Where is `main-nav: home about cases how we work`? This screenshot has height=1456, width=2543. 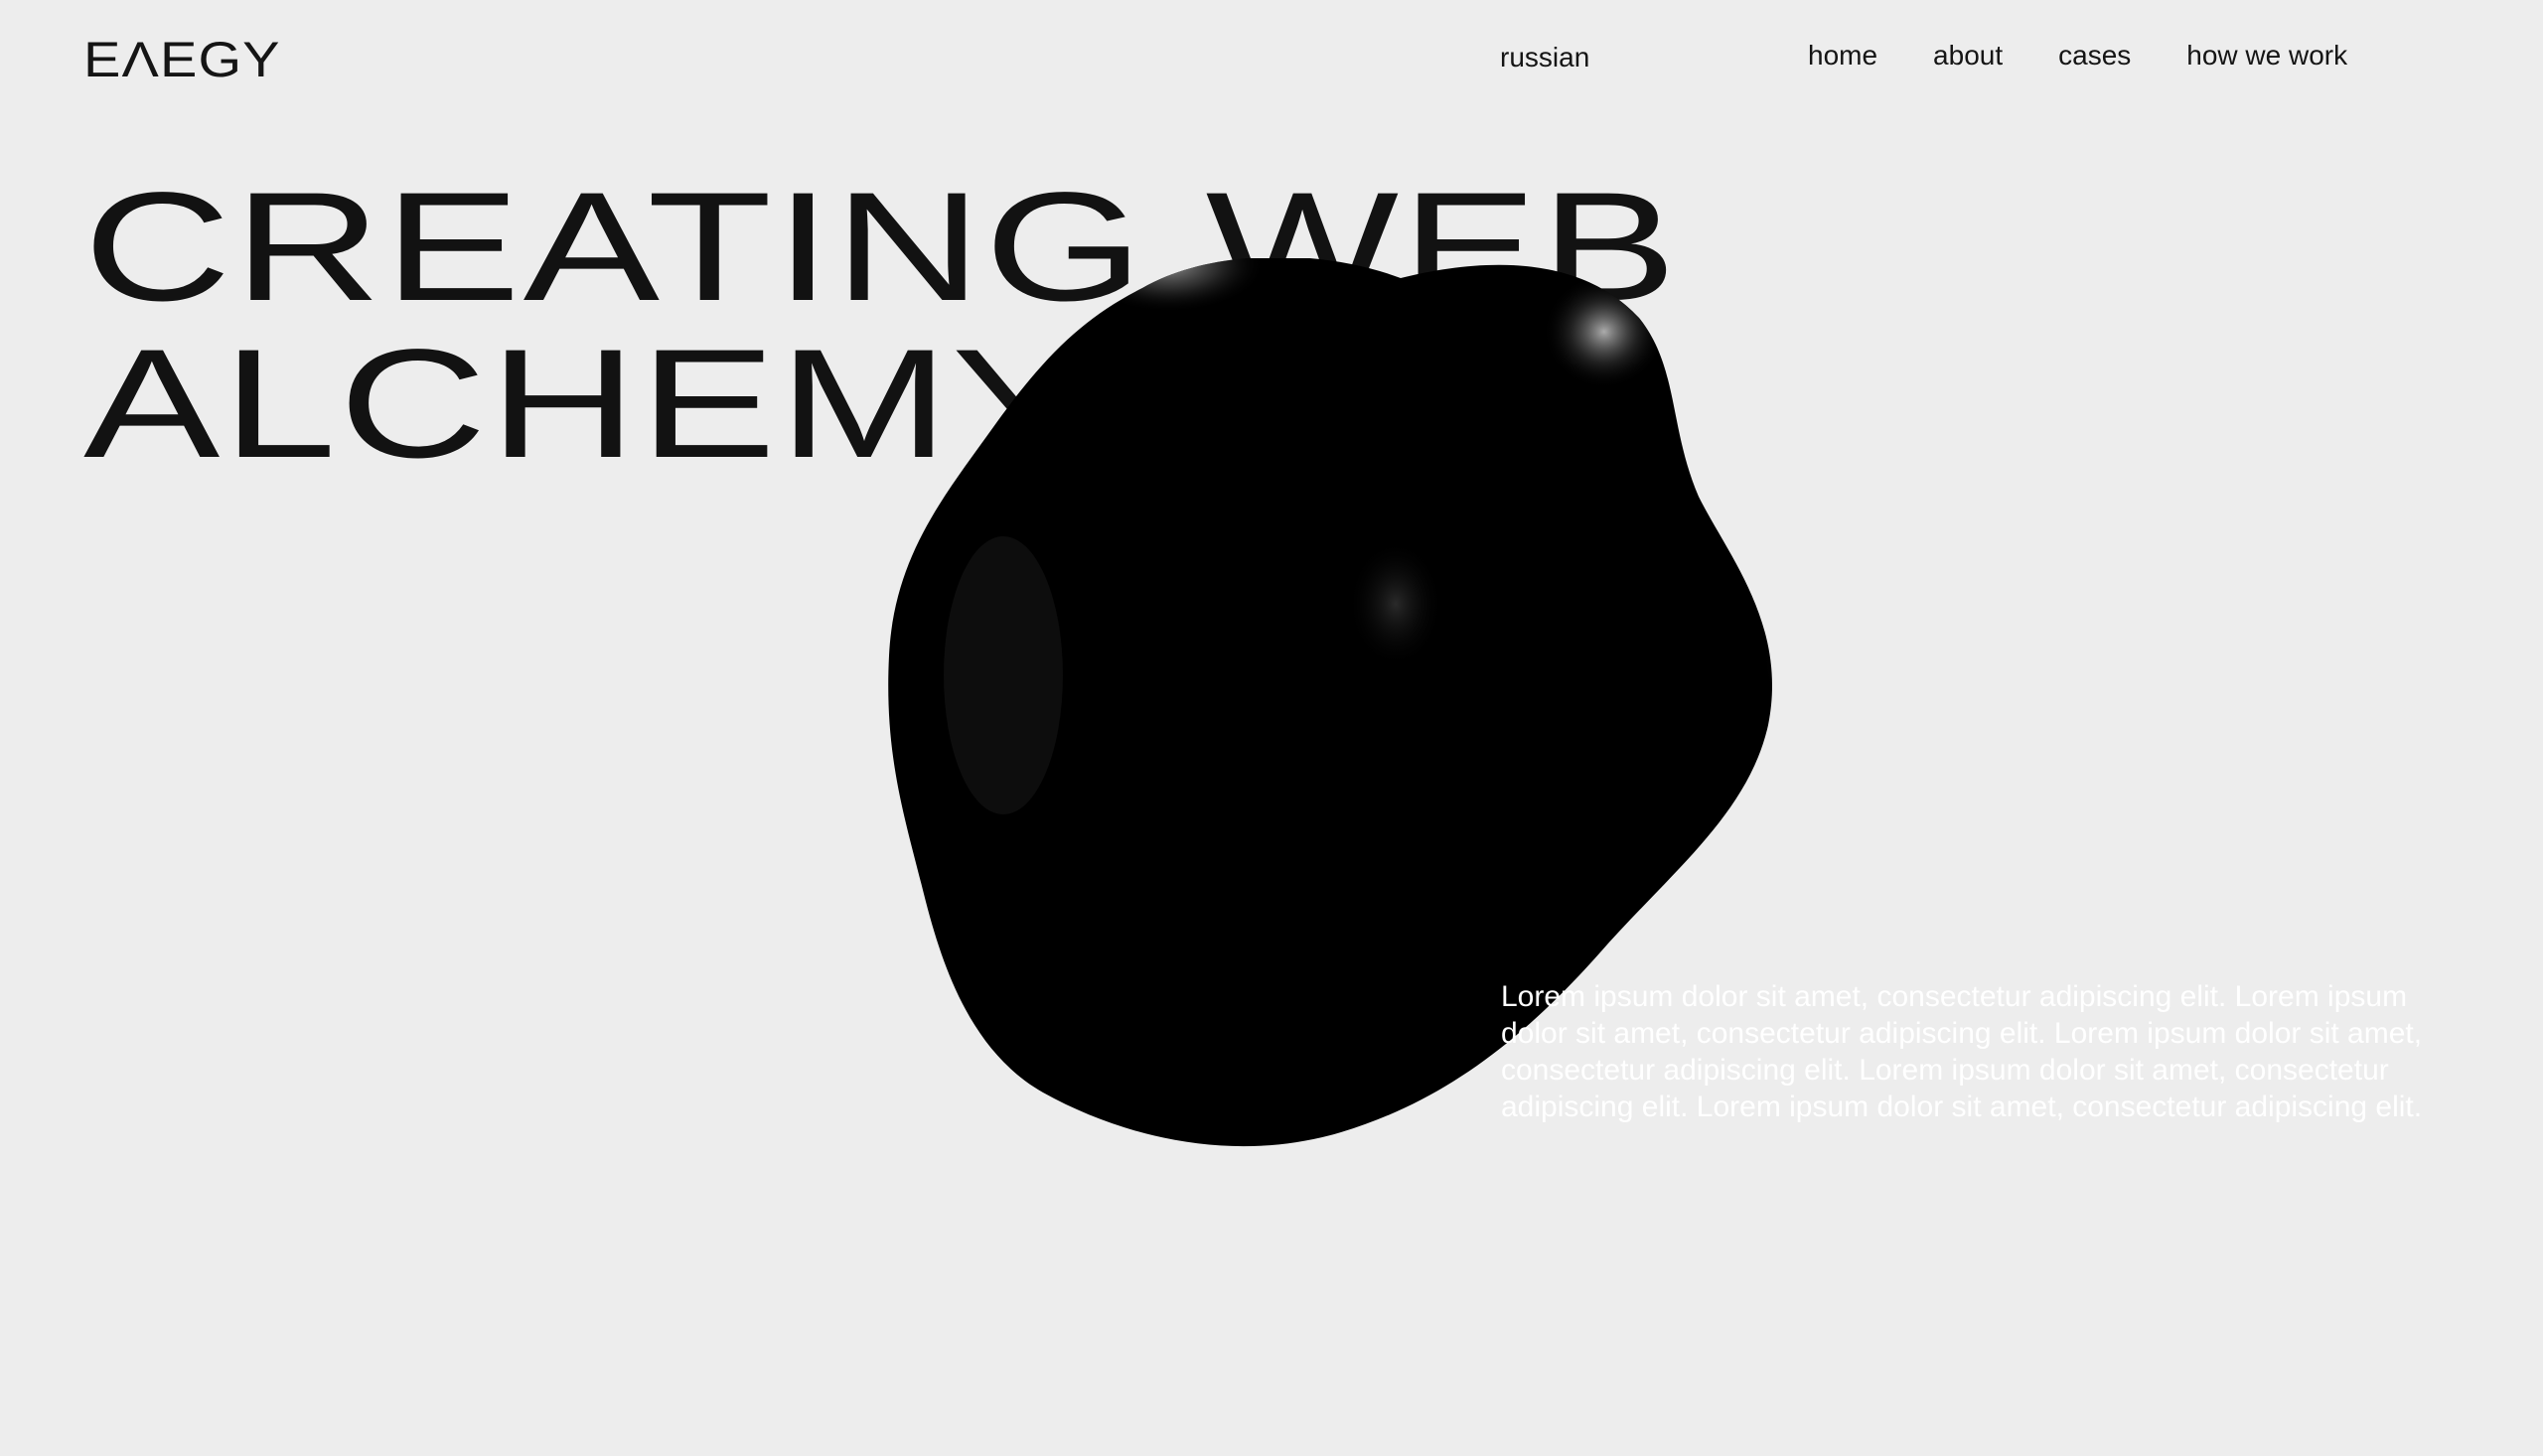
main-nav: home about cases how we work is located at coordinates (2077, 55).